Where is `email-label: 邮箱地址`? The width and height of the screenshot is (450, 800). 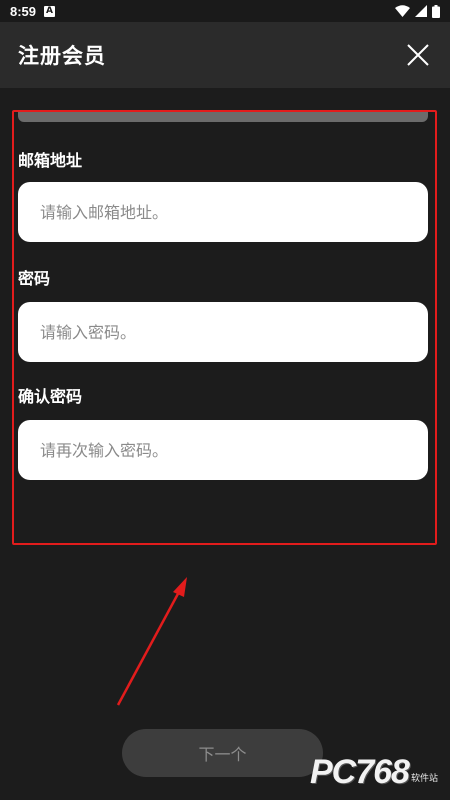 email-label: 邮箱地址 is located at coordinates (50, 160).